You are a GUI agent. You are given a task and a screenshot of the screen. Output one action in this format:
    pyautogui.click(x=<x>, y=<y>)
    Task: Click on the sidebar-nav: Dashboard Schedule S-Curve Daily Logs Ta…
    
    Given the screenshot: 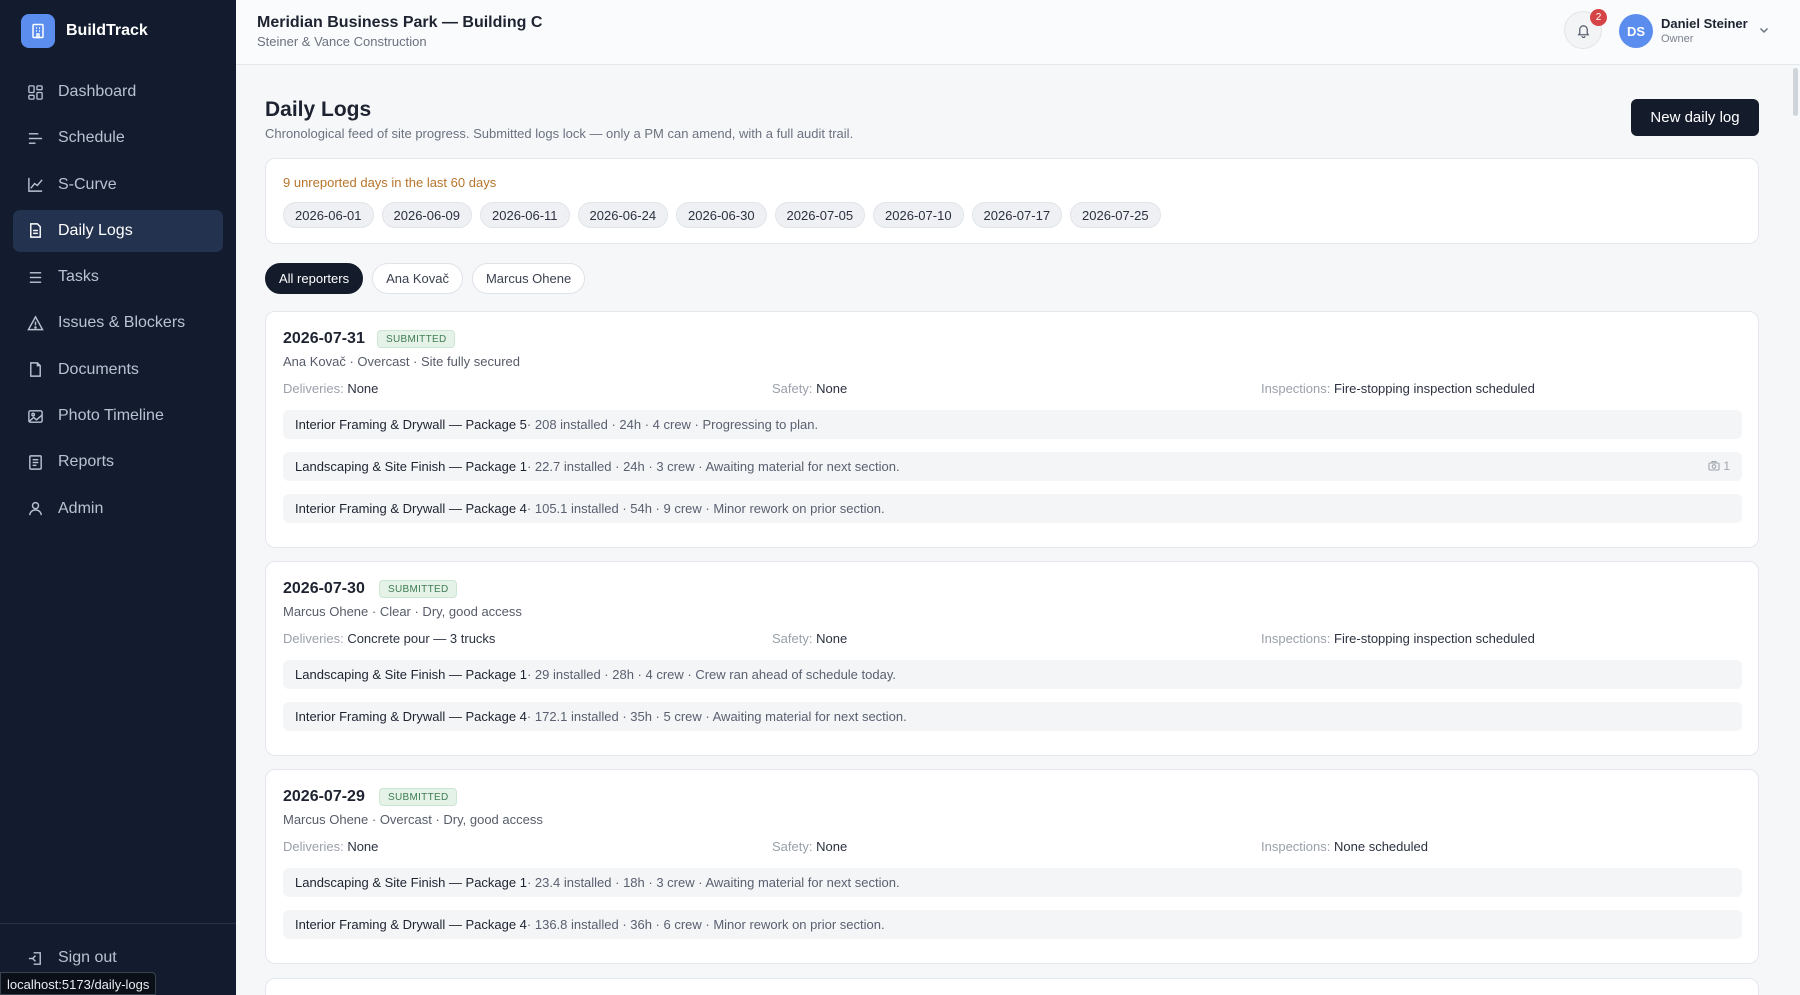 What is the action you would take?
    pyautogui.click(x=118, y=300)
    